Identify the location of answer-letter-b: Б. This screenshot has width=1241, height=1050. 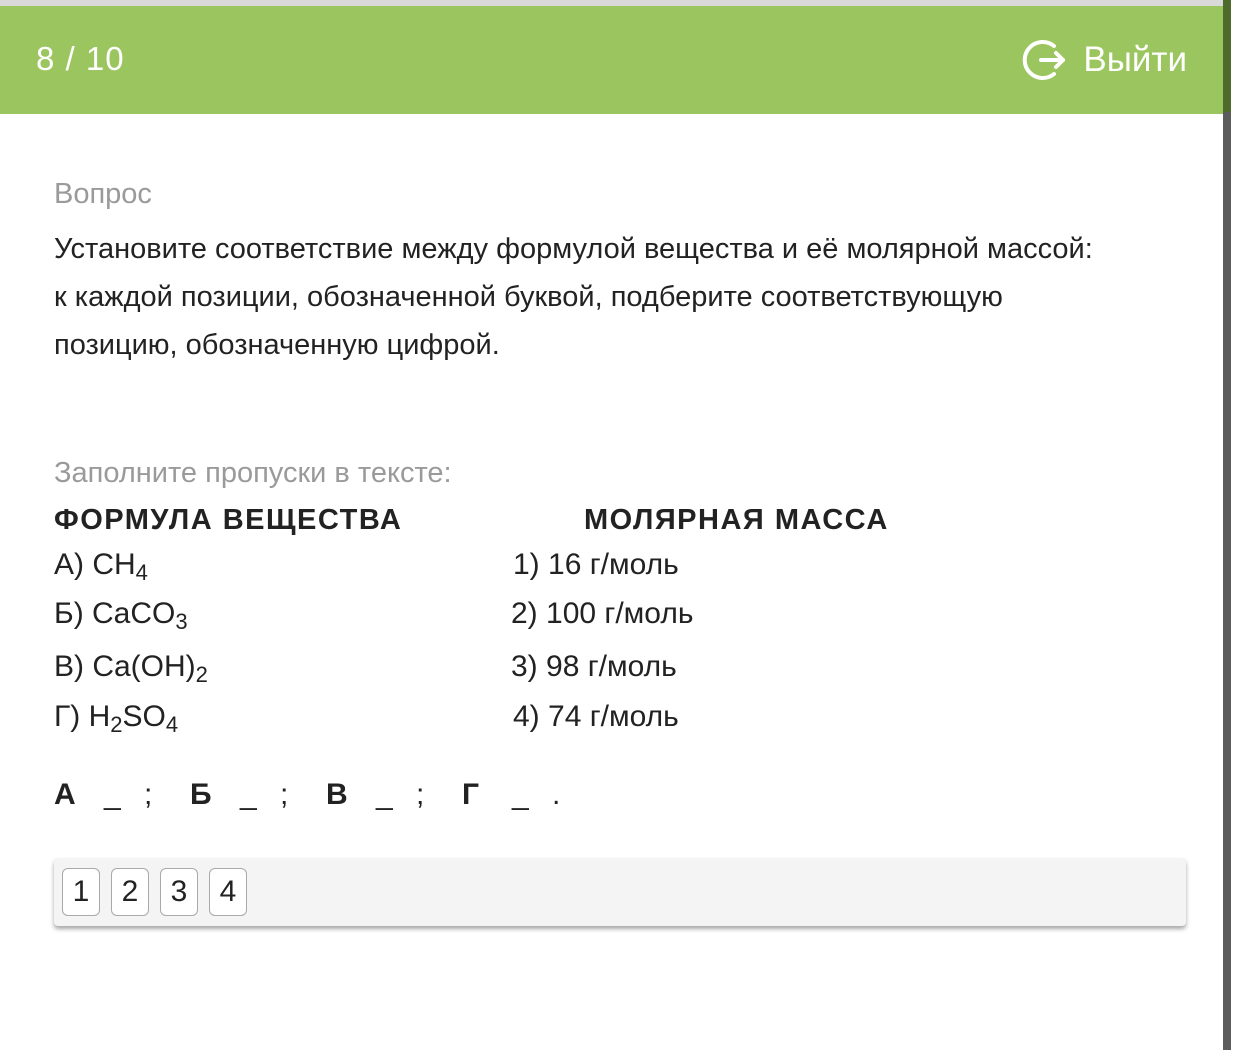
(201, 794).